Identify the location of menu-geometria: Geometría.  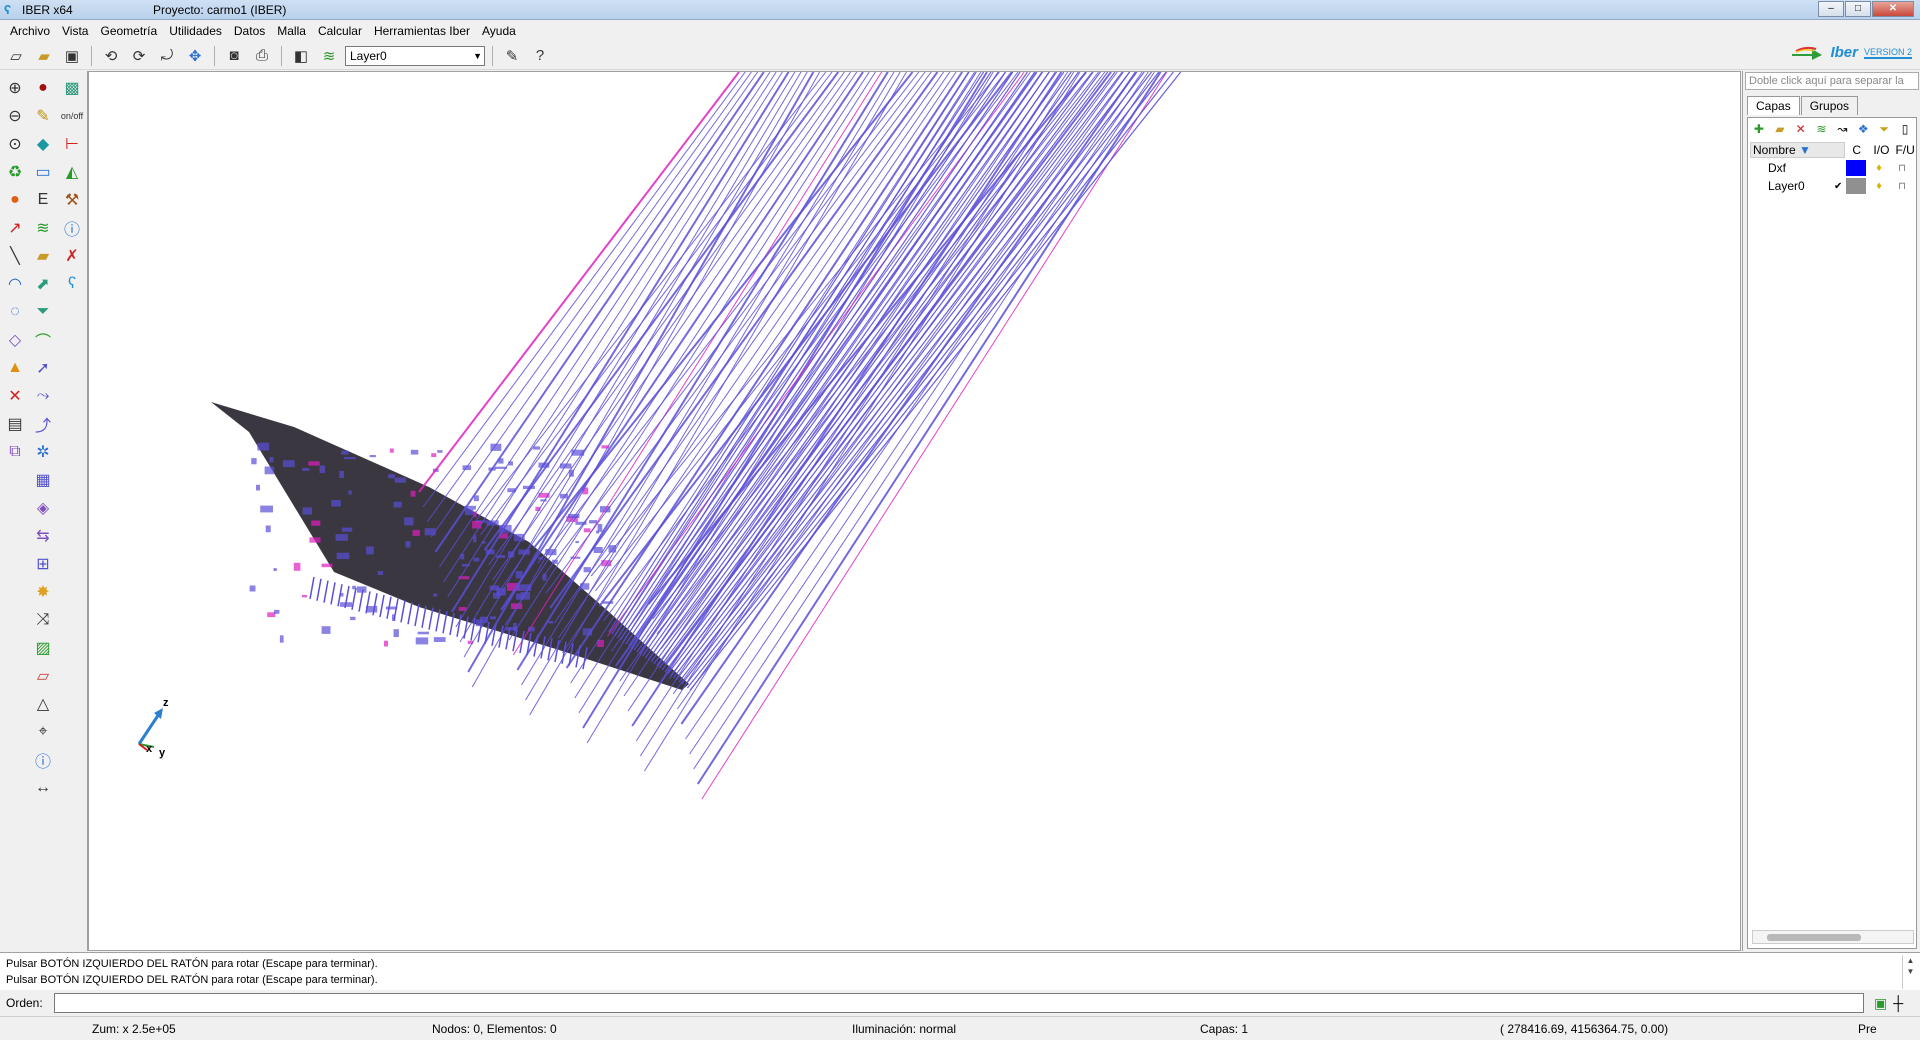
(128, 31).